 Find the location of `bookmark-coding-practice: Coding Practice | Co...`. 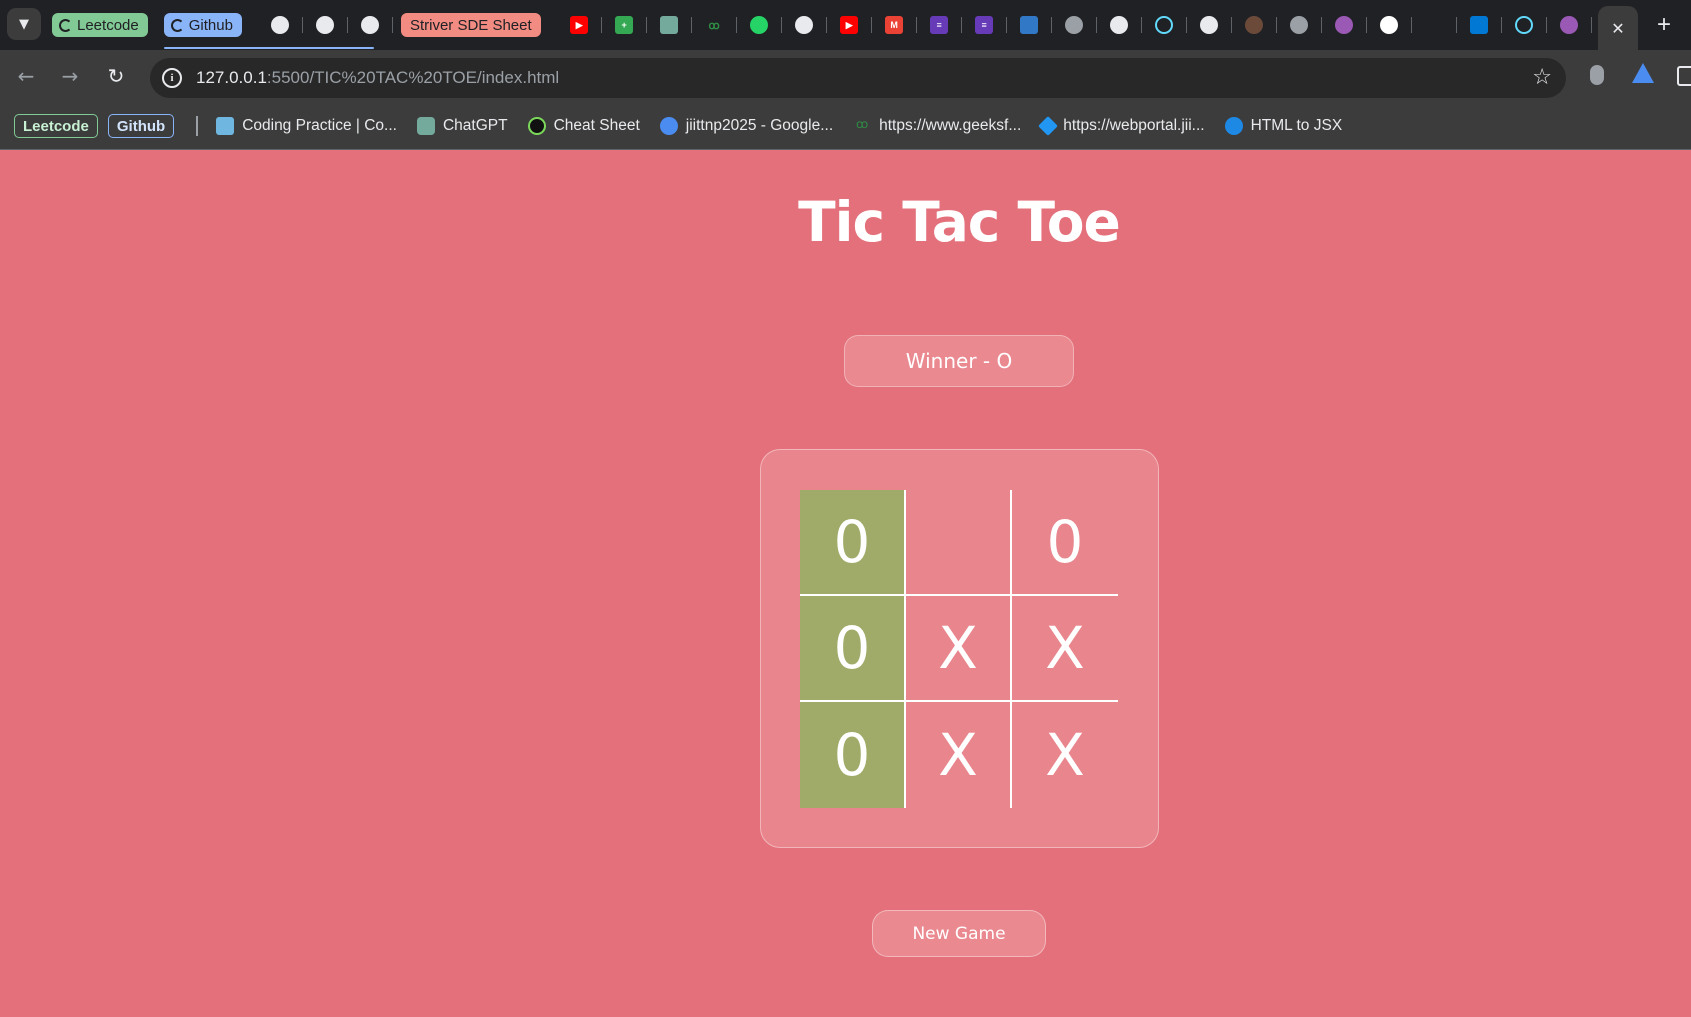

bookmark-coding-practice: Coding Practice | Co... is located at coordinates (306, 126).